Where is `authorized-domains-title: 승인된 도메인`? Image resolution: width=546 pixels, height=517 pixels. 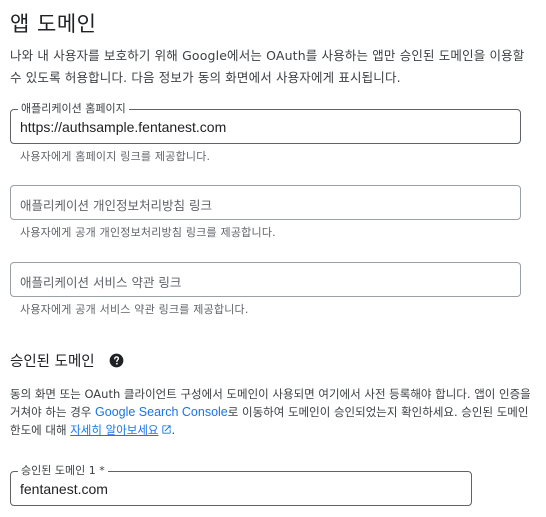
authorized-domains-title: 승인된 도메인 is located at coordinates (67, 360).